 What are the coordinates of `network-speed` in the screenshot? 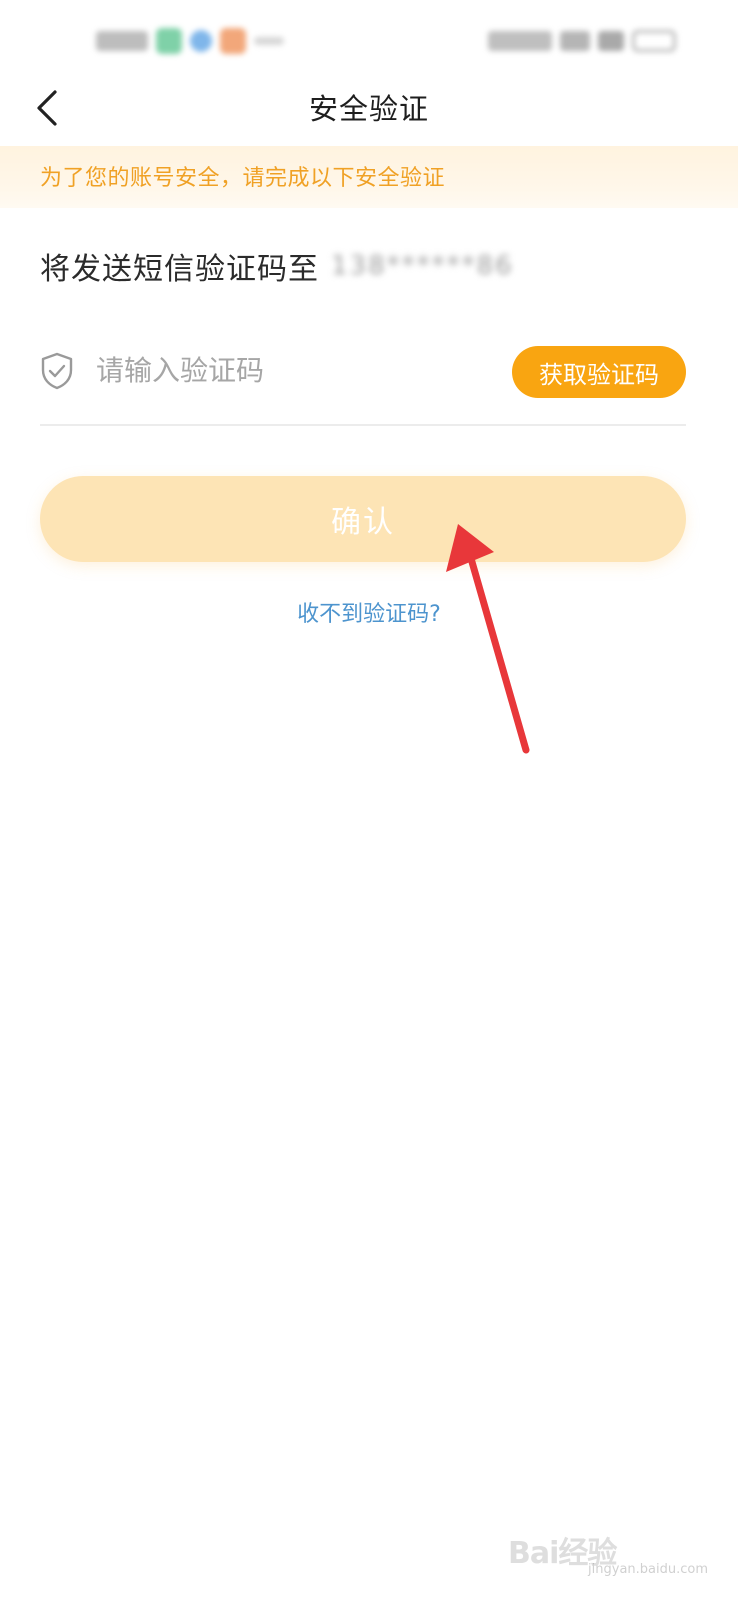 It's located at (520, 41).